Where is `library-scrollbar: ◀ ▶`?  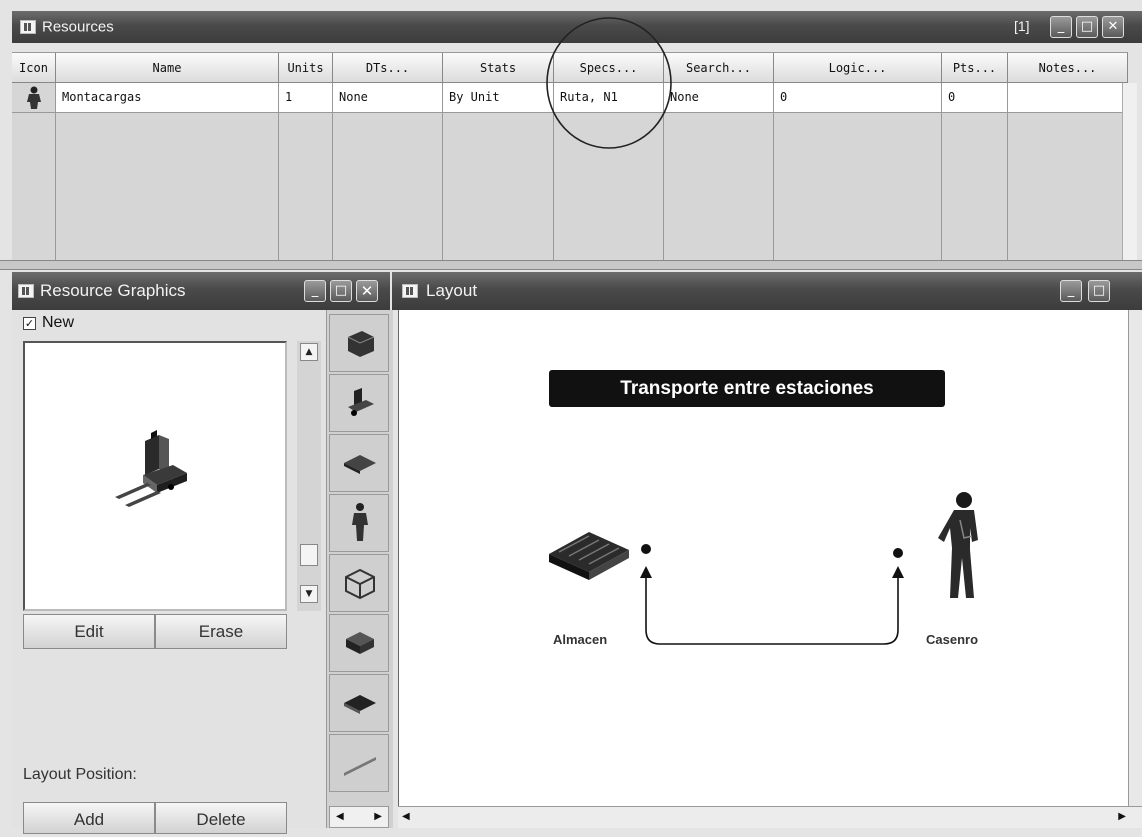
library-scrollbar: ◀ ▶ is located at coordinates (359, 817).